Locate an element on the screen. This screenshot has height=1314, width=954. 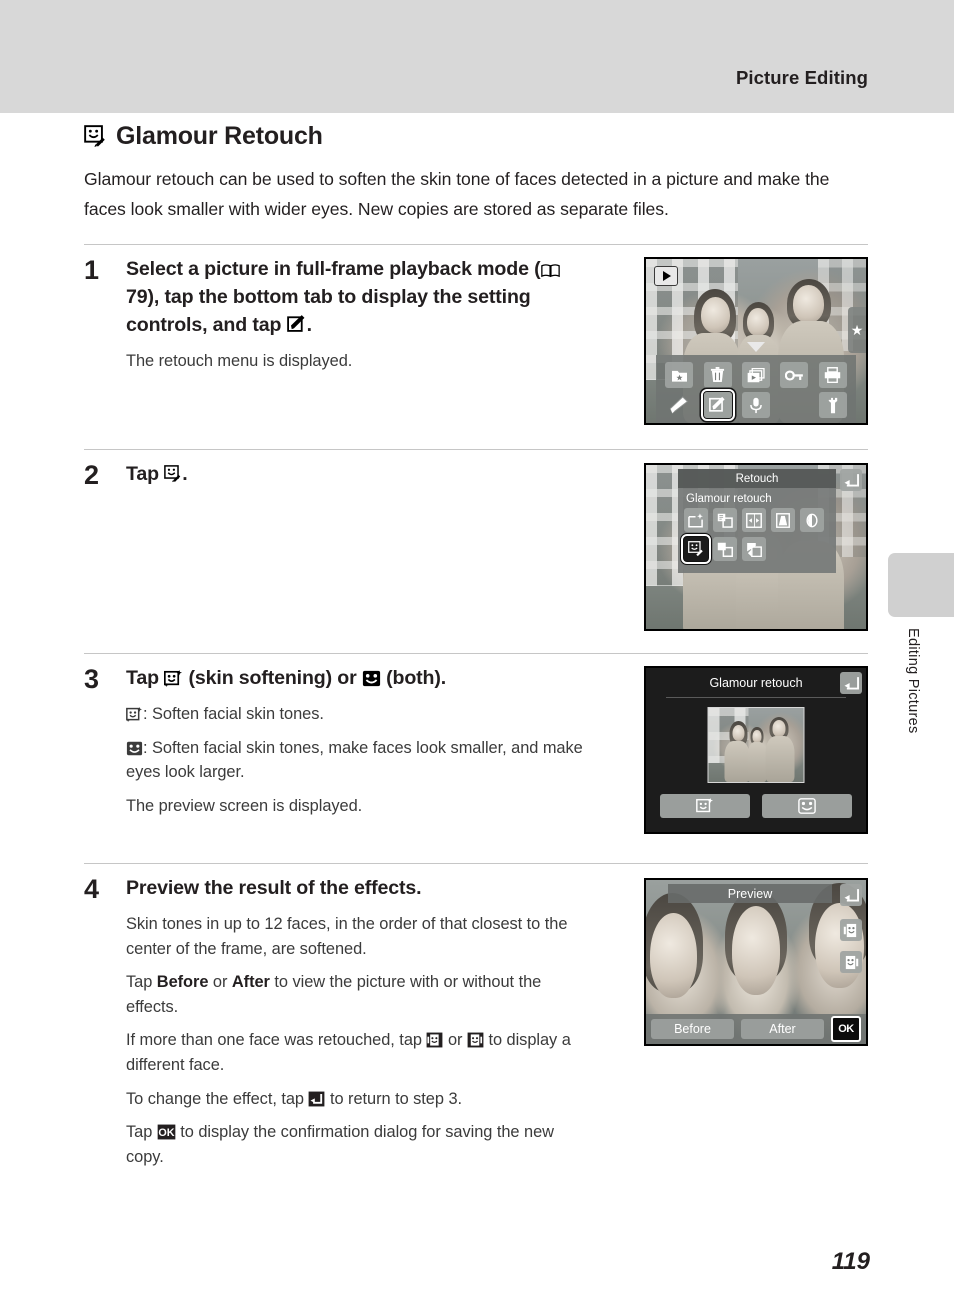
step-3-title-part2: (skin softening) or is located at coordinates (272, 678).